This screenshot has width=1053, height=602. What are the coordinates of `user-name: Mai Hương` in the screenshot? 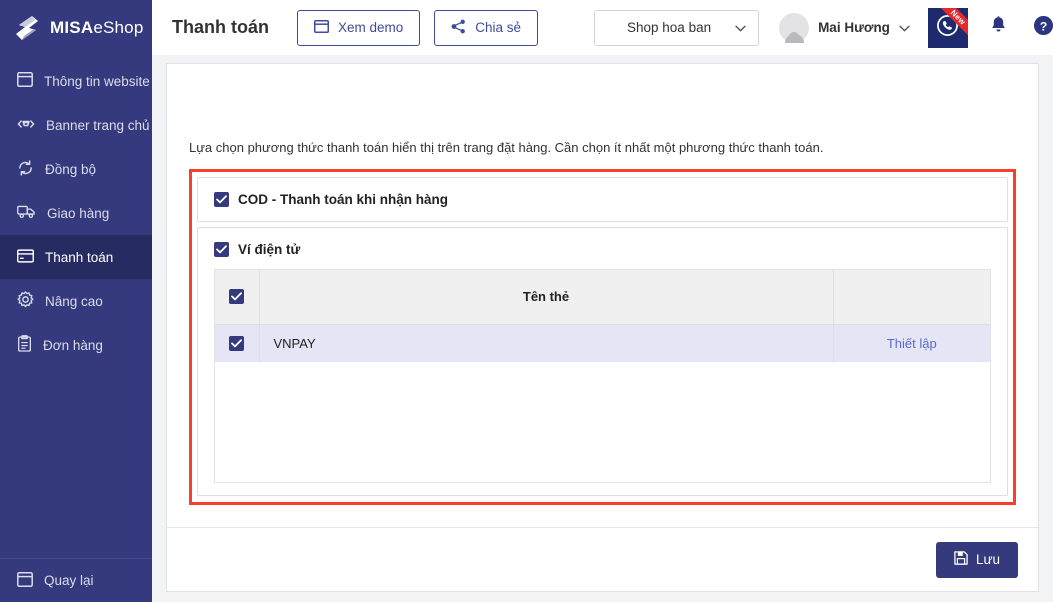 It's located at (854, 27).